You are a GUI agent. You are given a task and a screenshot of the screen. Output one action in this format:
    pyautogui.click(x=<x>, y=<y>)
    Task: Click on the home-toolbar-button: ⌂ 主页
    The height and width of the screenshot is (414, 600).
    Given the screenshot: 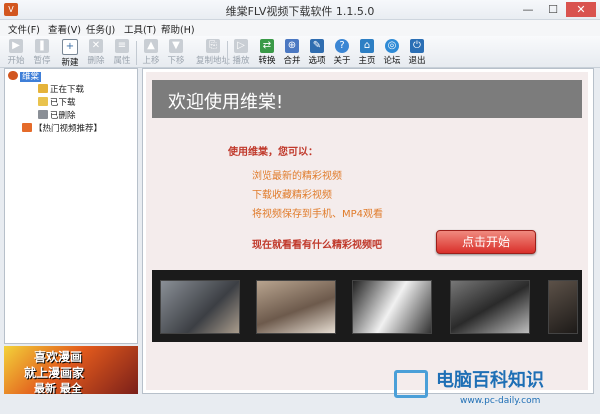 What is the action you would take?
    pyautogui.click(x=367, y=53)
    